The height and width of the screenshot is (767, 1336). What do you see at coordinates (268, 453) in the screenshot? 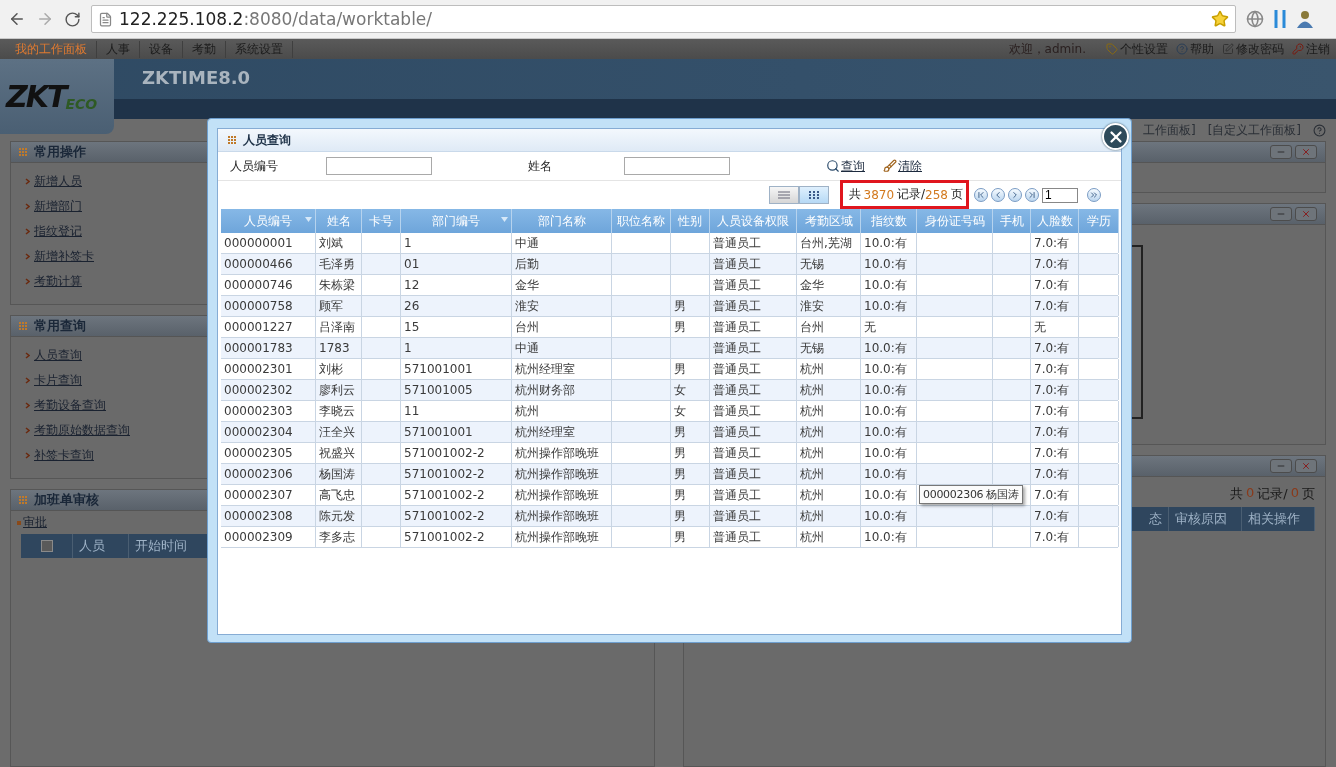
I see `table-cell: 000002305` at bounding box center [268, 453].